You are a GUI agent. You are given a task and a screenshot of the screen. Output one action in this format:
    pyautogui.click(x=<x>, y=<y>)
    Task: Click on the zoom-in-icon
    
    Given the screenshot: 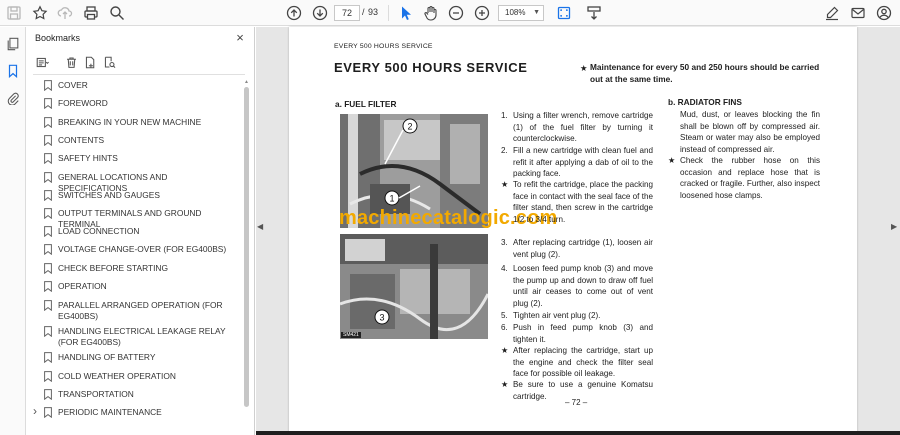 What is the action you would take?
    pyautogui.click(x=482, y=13)
    